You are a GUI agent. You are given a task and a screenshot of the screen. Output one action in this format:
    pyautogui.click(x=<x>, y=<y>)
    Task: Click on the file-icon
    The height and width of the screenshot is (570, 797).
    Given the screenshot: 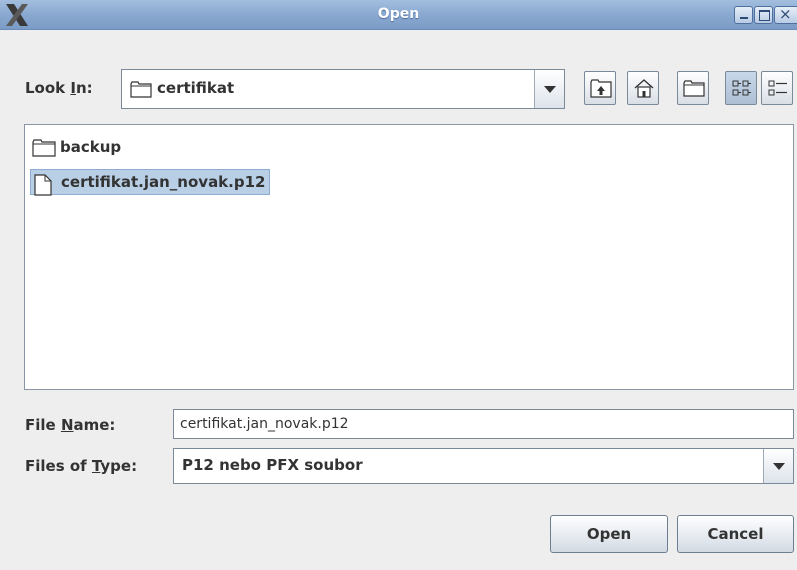 What is the action you would take?
    pyautogui.click(x=43, y=185)
    